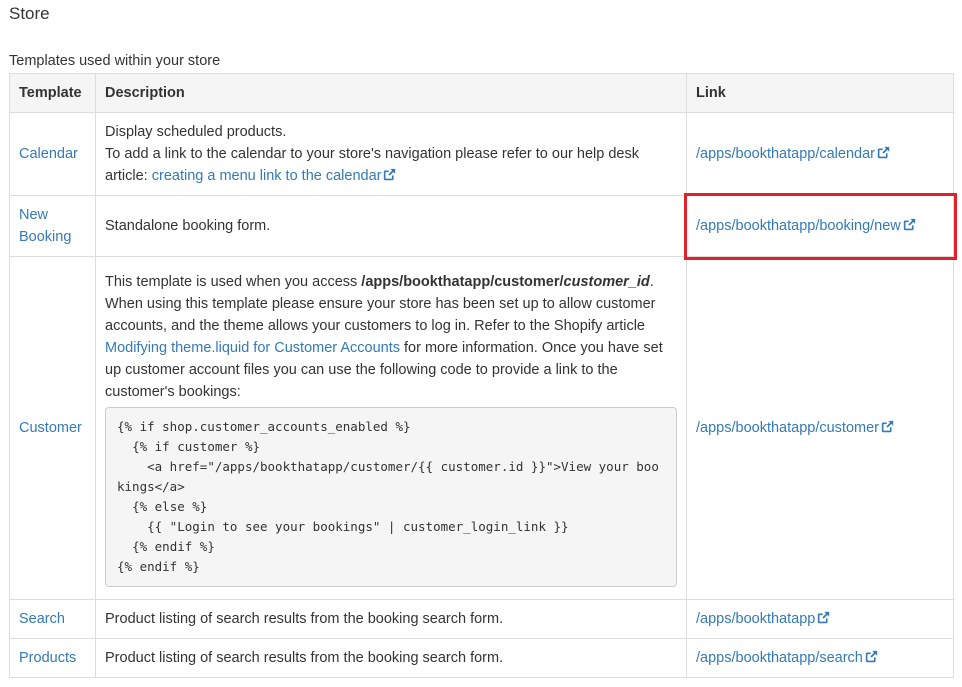 The height and width of the screenshot is (687, 962). What do you see at coordinates (391, 93) in the screenshot?
I see `column-header-description: Description` at bounding box center [391, 93].